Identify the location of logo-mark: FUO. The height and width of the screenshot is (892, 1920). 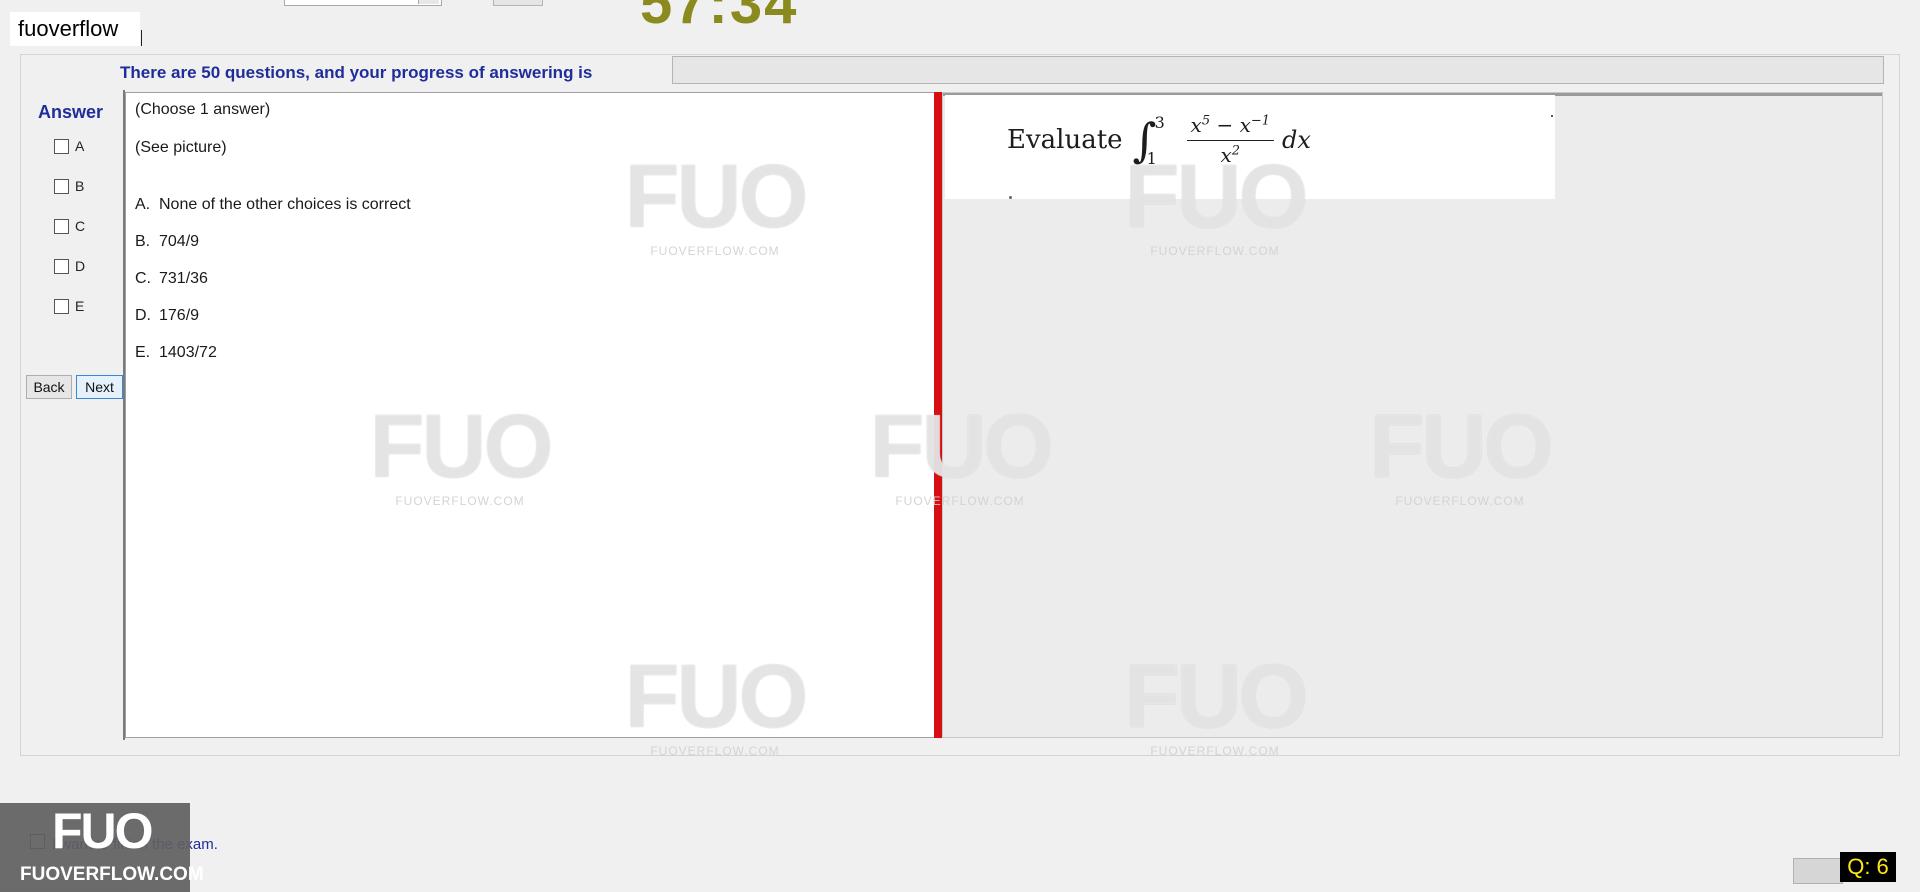
(103, 831).